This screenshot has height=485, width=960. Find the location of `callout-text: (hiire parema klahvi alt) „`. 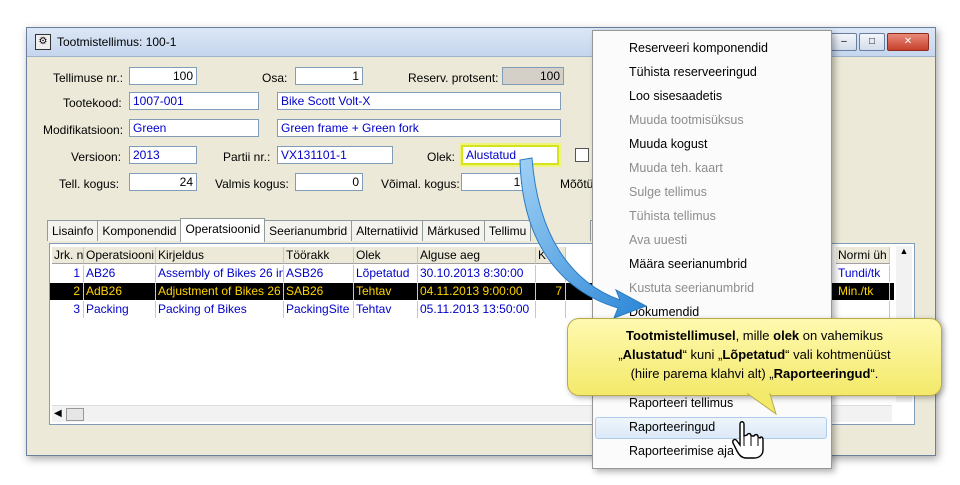

callout-text: (hiire parema klahvi alt) „ is located at coordinates (702, 373).